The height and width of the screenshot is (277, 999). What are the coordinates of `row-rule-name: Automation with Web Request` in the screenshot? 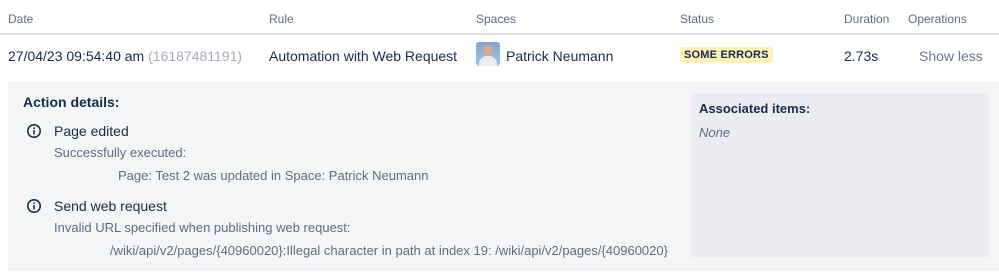 It's located at (363, 56).